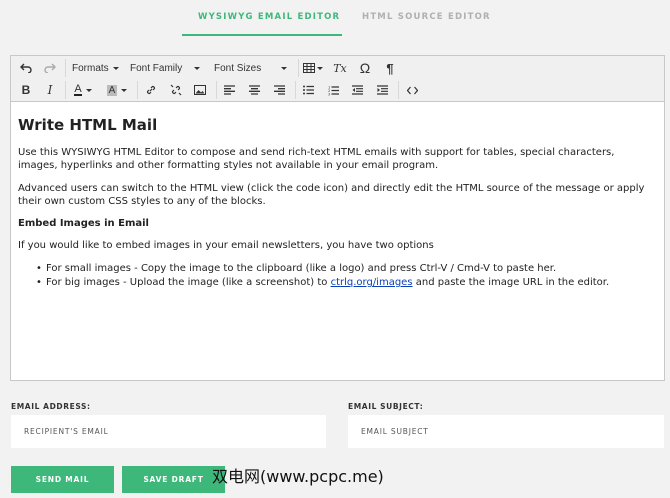 This screenshot has height=498, width=670. I want to click on tab-wysiwyg-editor: WYSIWYG EMAIL EDITOR, so click(269, 17).